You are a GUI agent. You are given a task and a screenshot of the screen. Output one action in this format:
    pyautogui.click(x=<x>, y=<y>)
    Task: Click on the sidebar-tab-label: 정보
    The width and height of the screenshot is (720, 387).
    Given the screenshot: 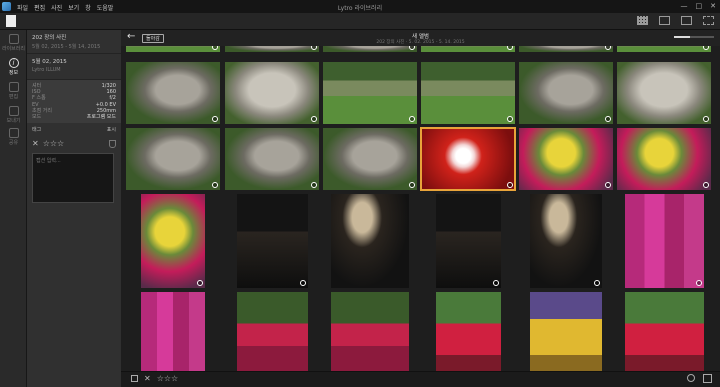 What is the action you would take?
    pyautogui.click(x=13, y=73)
    